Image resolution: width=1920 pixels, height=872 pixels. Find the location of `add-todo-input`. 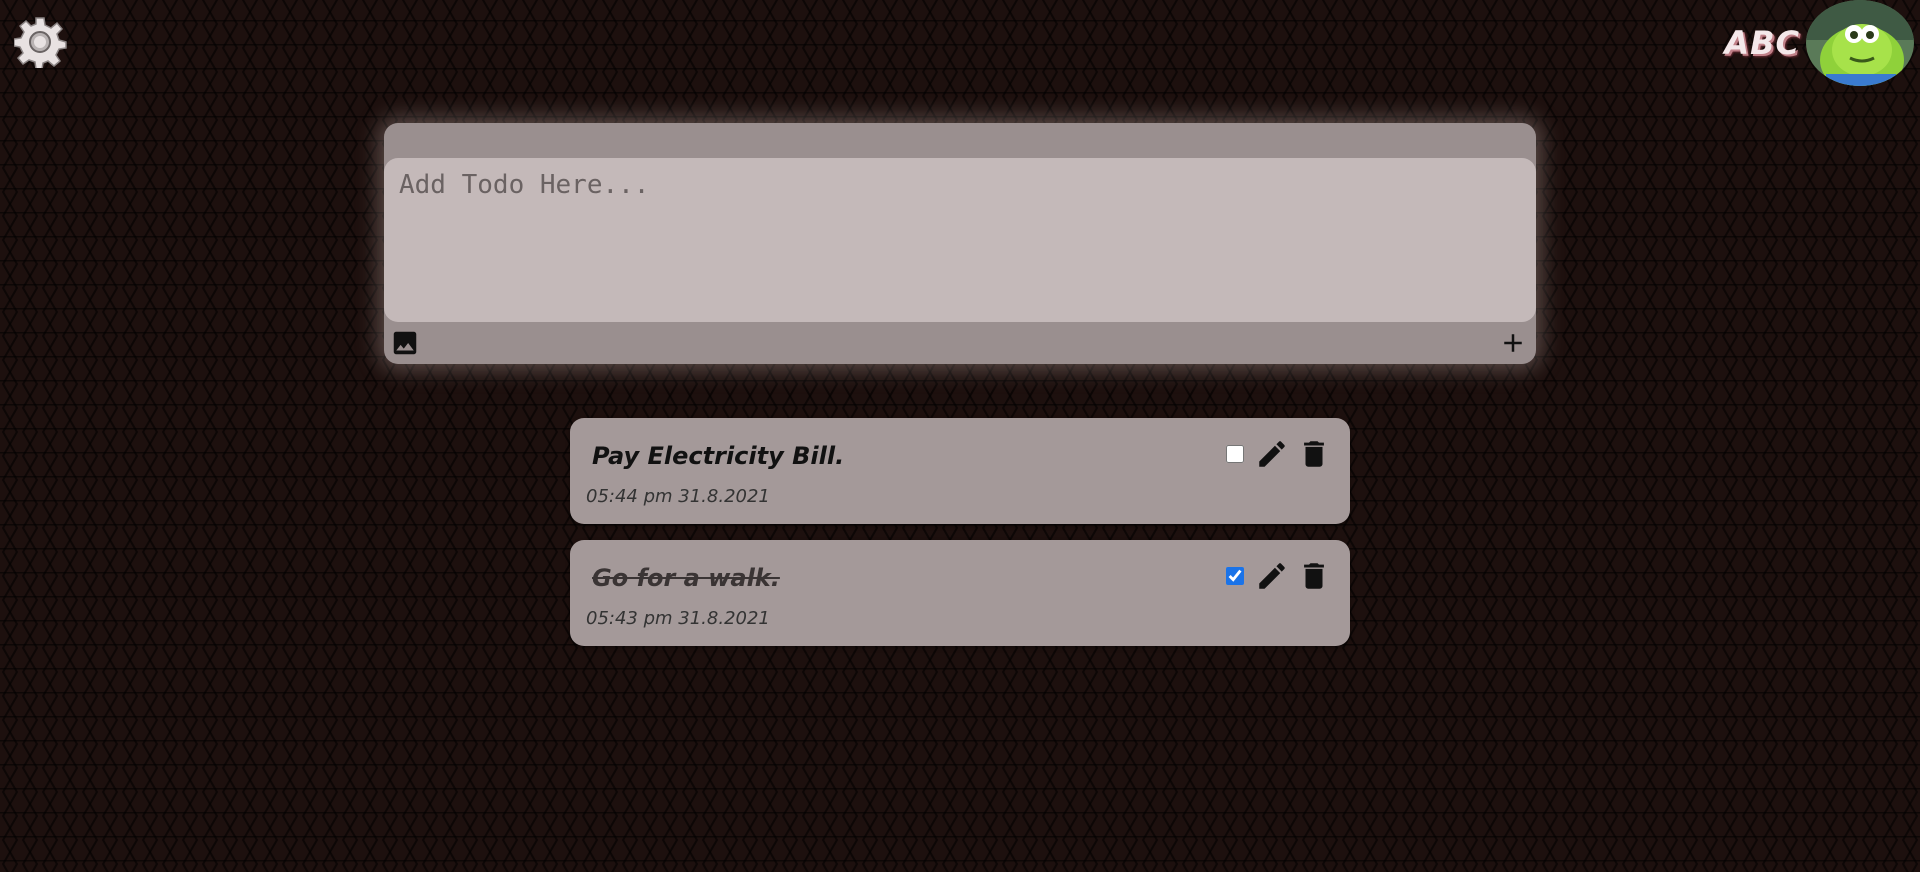

add-todo-input is located at coordinates (960, 240).